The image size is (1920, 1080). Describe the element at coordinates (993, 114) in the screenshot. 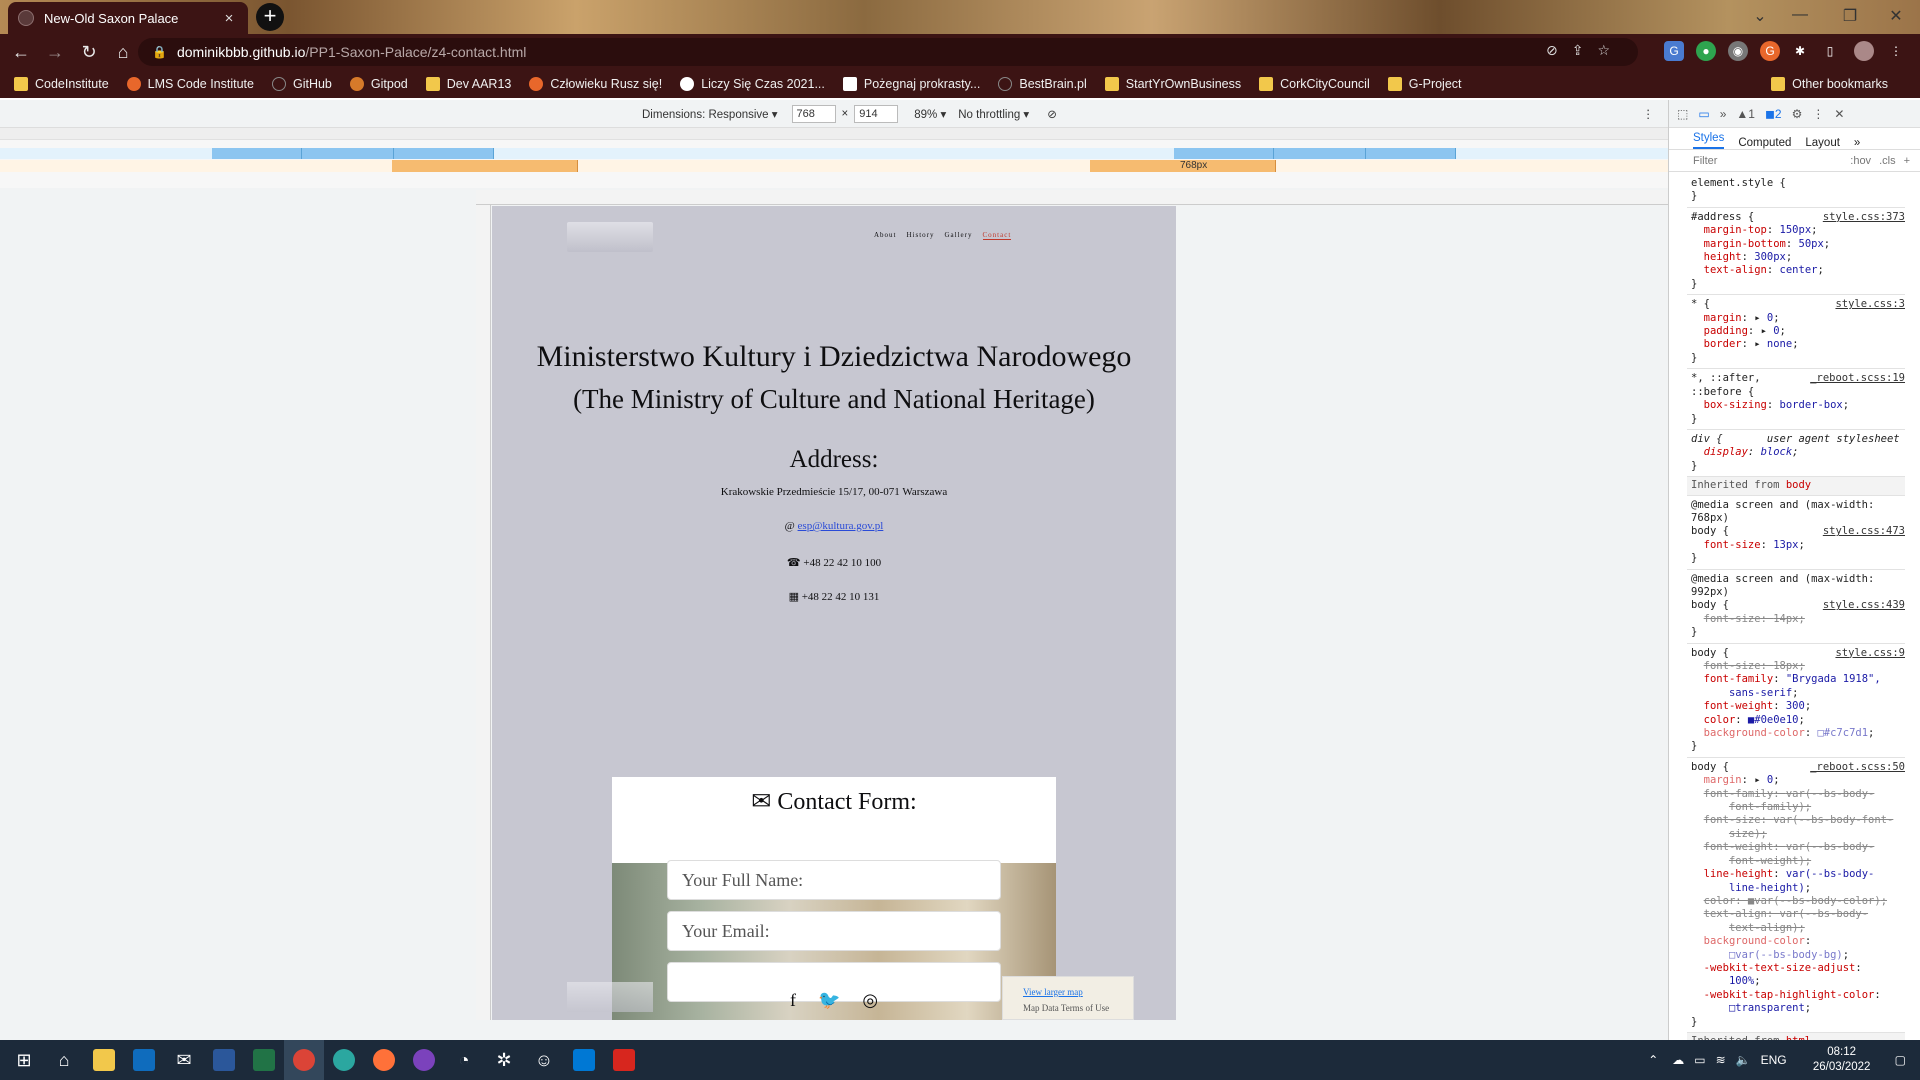

I see `throttling-dropdown: No throttling ▾` at that location.